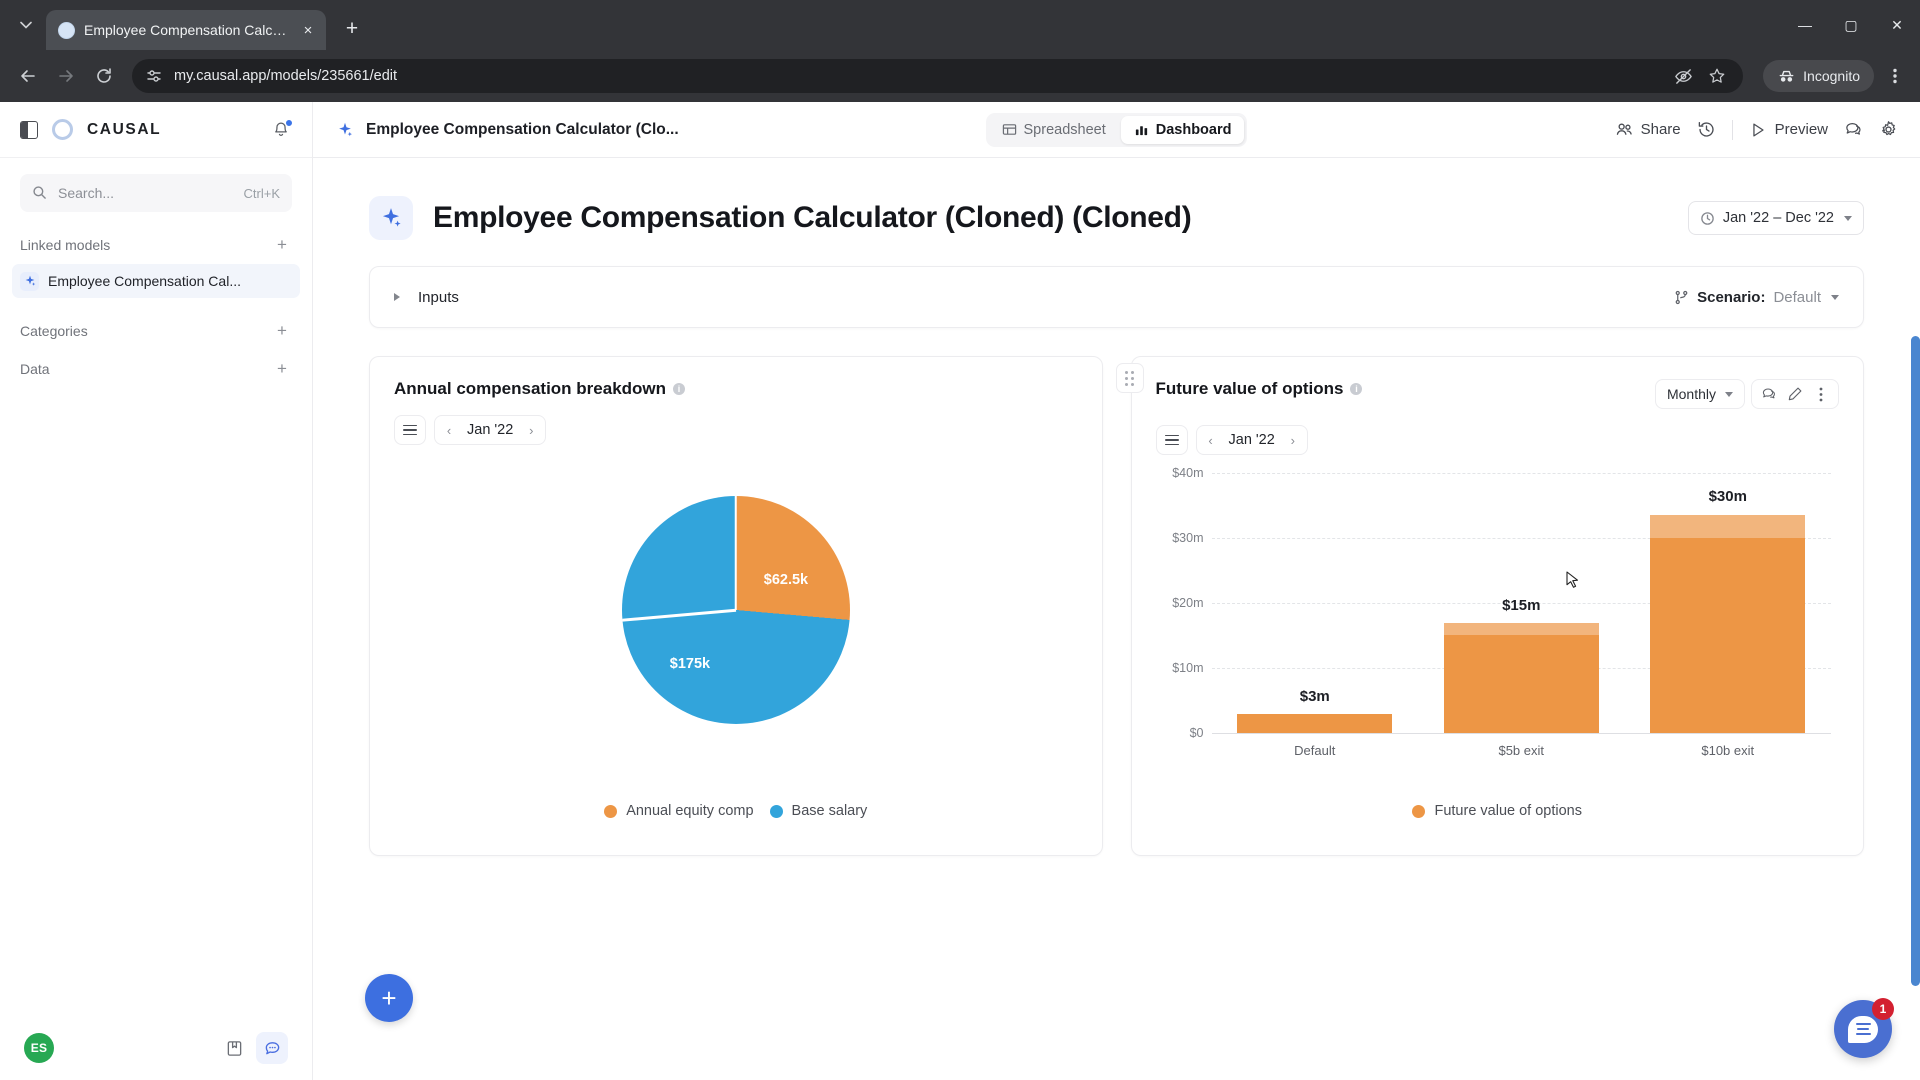 The width and height of the screenshot is (1920, 1080). Describe the element at coordinates (289, 122) in the screenshot. I see `notification-dot` at that location.